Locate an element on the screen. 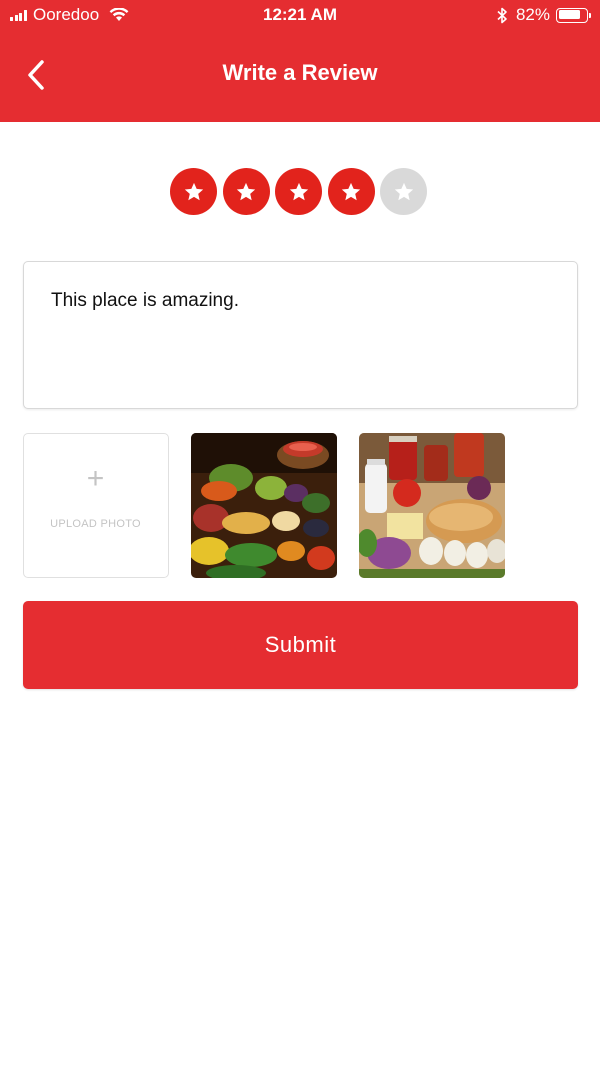  upload-photo-label: UPLOAD PHOTO is located at coordinates (95, 524).